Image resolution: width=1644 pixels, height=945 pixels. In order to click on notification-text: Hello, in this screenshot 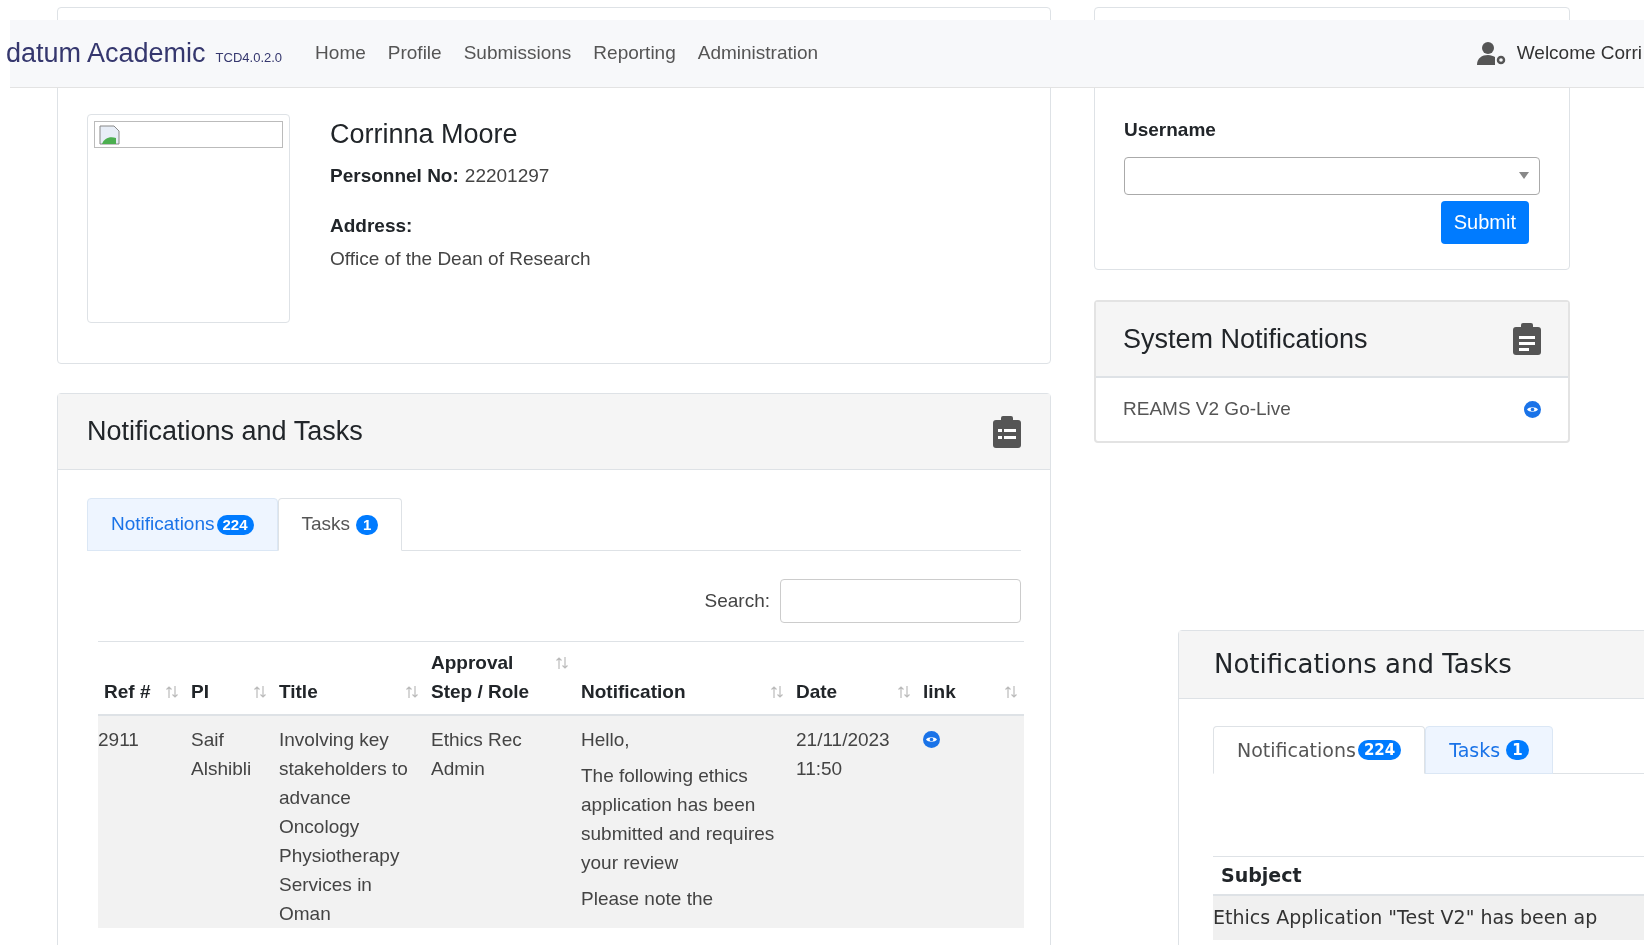, I will do `click(606, 740)`.